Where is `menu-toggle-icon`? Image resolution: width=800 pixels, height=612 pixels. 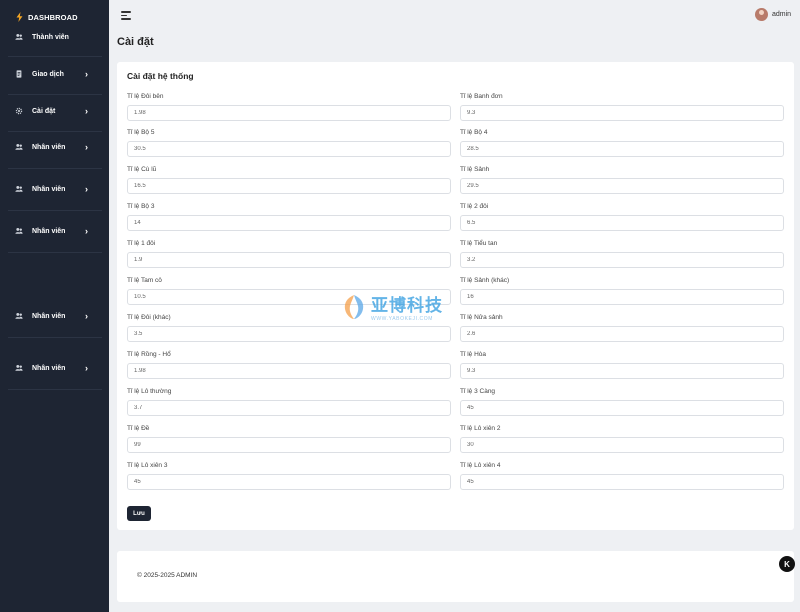 menu-toggle-icon is located at coordinates (126, 15).